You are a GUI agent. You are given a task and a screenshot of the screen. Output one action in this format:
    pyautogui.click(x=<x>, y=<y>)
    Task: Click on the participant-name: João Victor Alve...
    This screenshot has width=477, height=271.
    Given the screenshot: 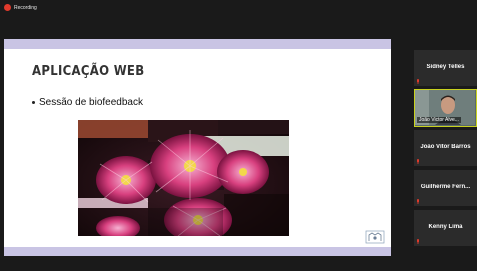 What is the action you would take?
    pyautogui.click(x=439, y=120)
    